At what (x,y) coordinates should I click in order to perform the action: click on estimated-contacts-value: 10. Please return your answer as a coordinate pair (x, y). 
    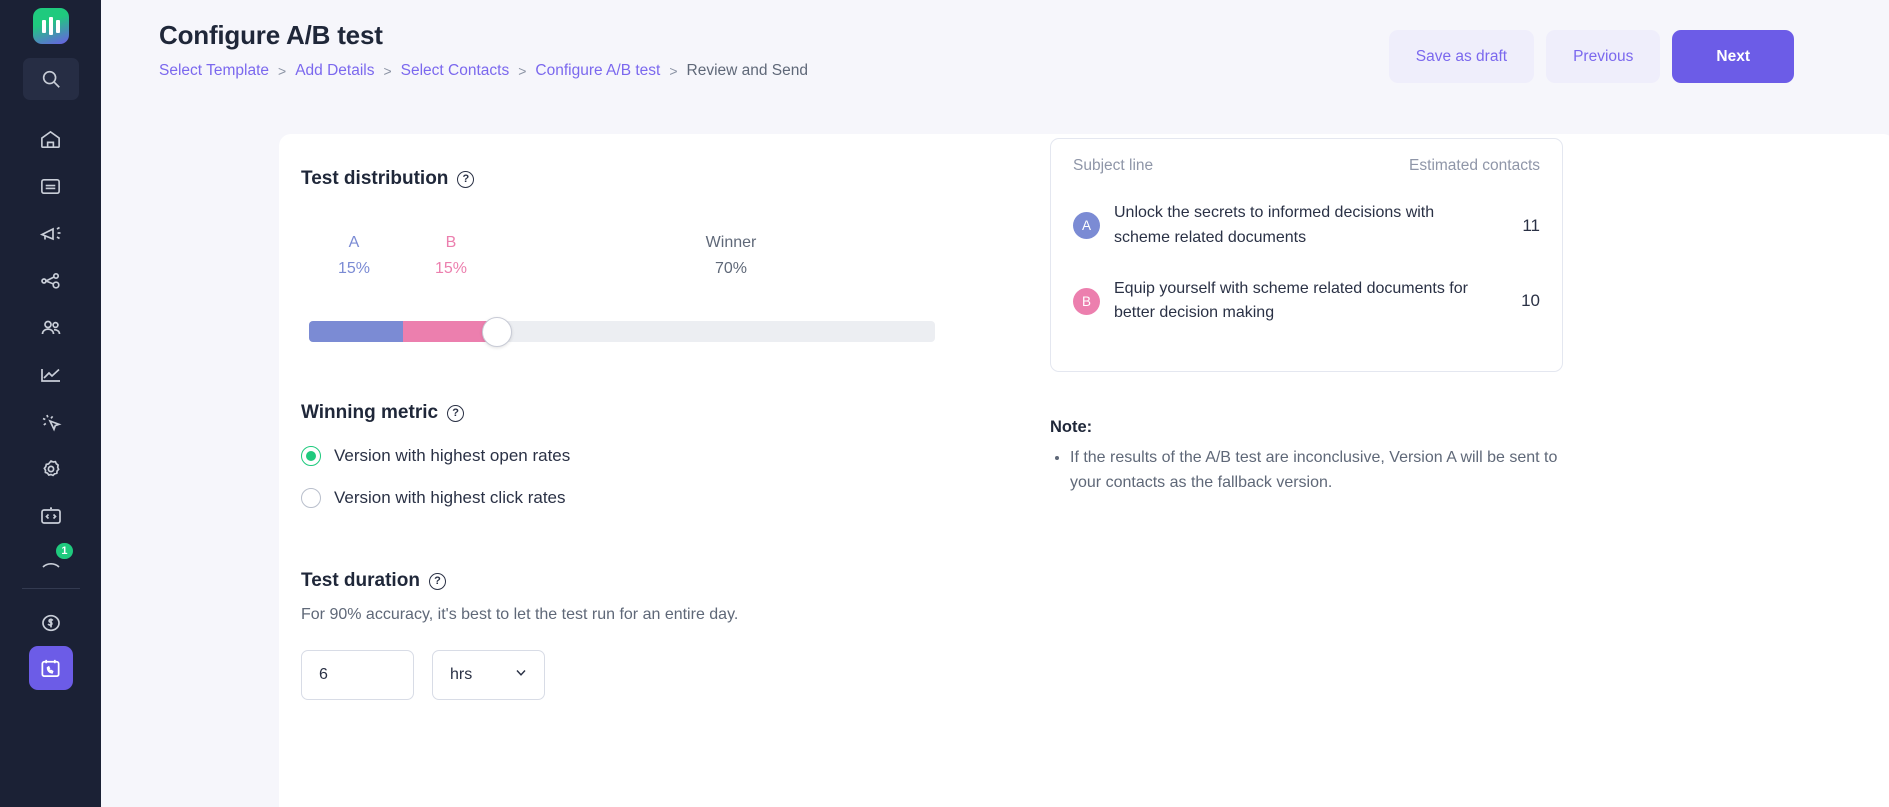
    Looking at the image, I should click on (1530, 301).